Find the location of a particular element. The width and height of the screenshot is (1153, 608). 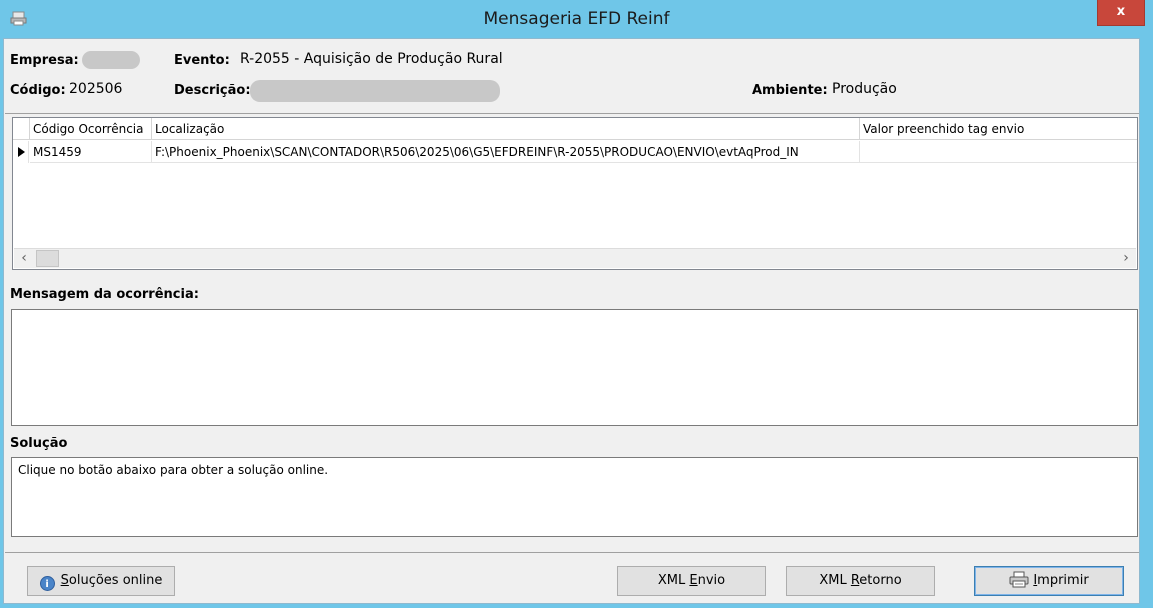

solucoes-online-button: i Soluções online is located at coordinates (101, 581).